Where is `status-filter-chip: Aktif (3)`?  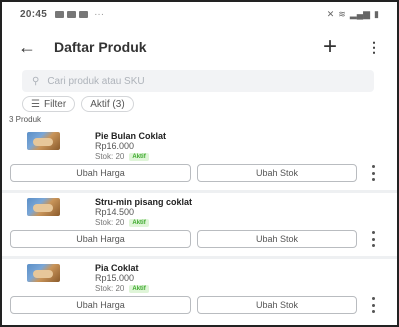
status-filter-chip: Aktif (3) is located at coordinates (107, 104).